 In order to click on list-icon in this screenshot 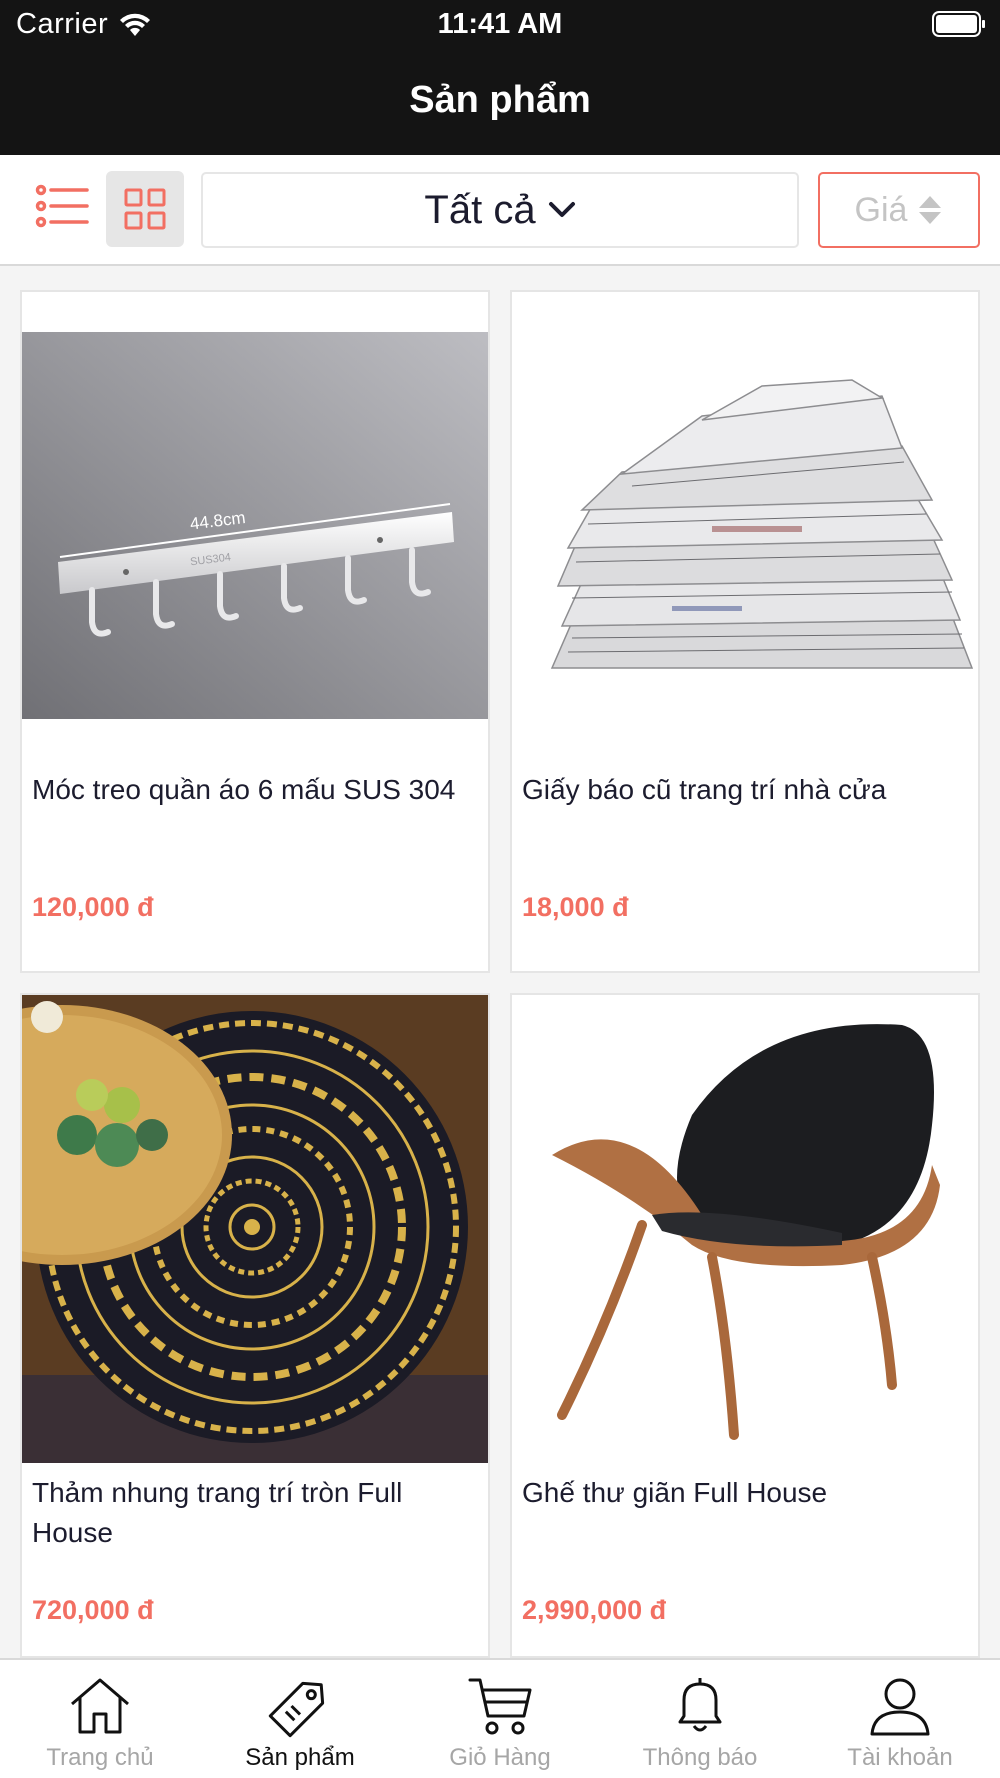, I will do `click(62, 205)`.